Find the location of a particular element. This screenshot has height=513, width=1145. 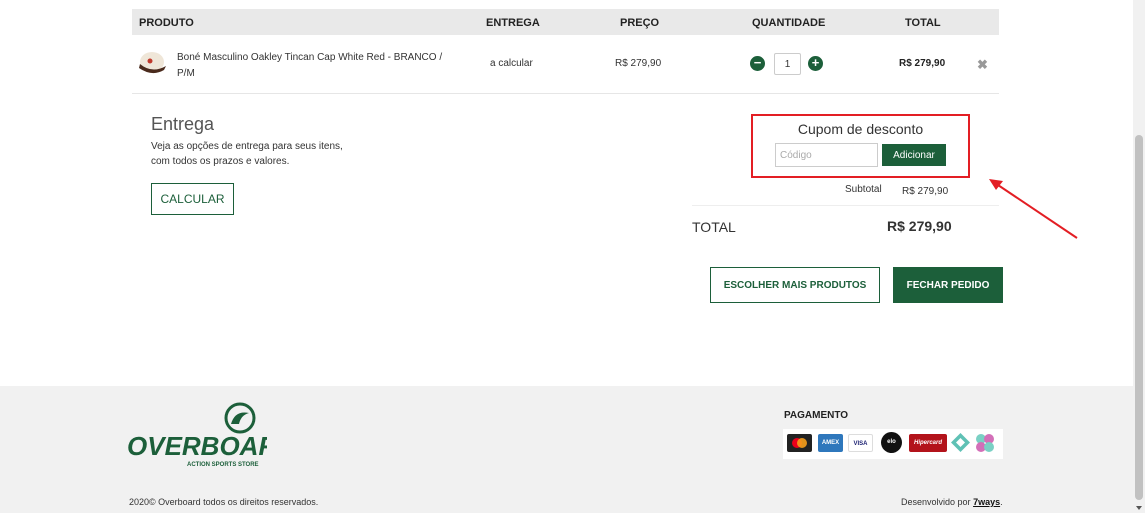

entrega-title: Entrega is located at coordinates (183, 124).